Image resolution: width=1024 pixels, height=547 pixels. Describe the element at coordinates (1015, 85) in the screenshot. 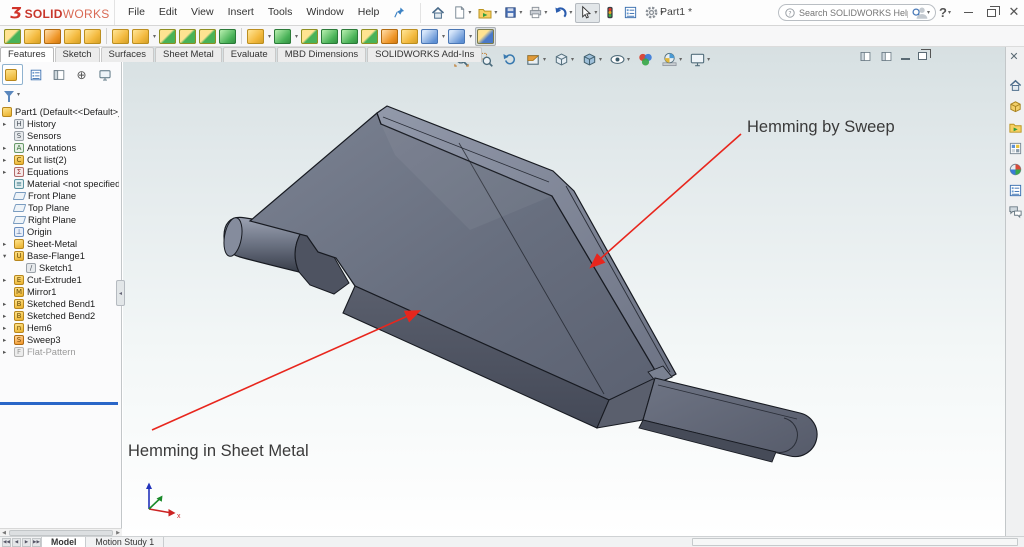

I see `solidworks-resources-icon` at that location.